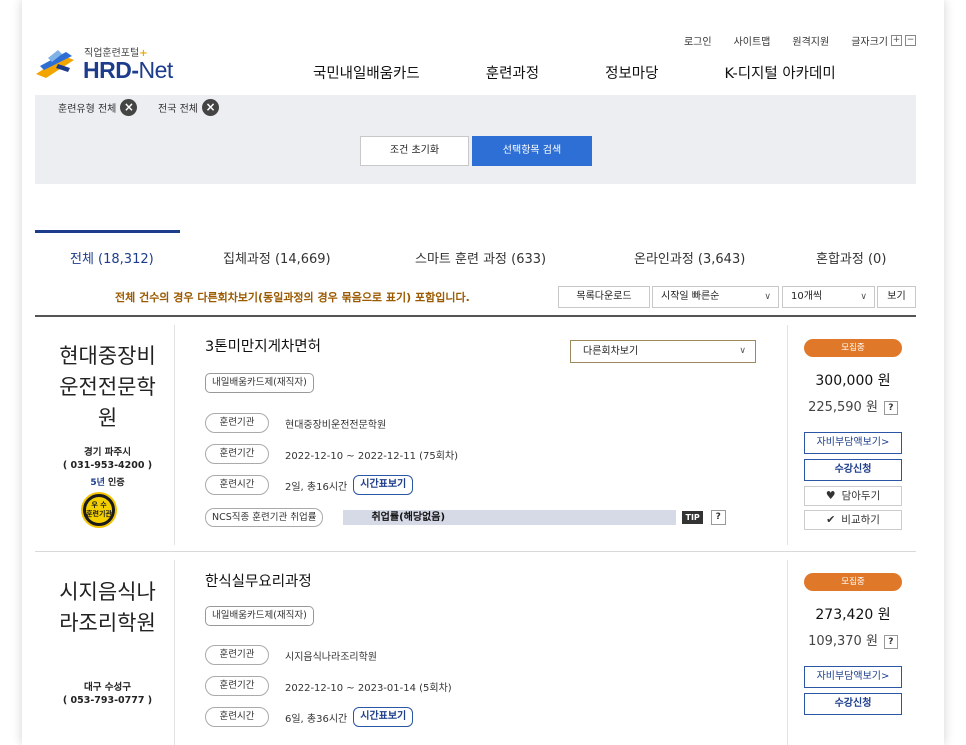 This screenshot has width=966, height=745. Describe the element at coordinates (779, 72) in the screenshot. I see `nav-item-kdigital: K-디지털 아카데미` at that location.